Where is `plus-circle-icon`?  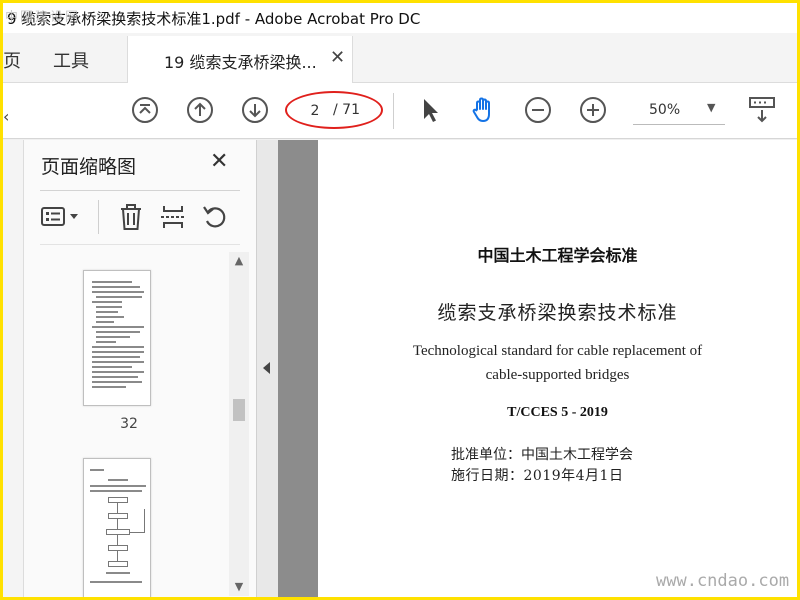
plus-circle-icon is located at coordinates (593, 110).